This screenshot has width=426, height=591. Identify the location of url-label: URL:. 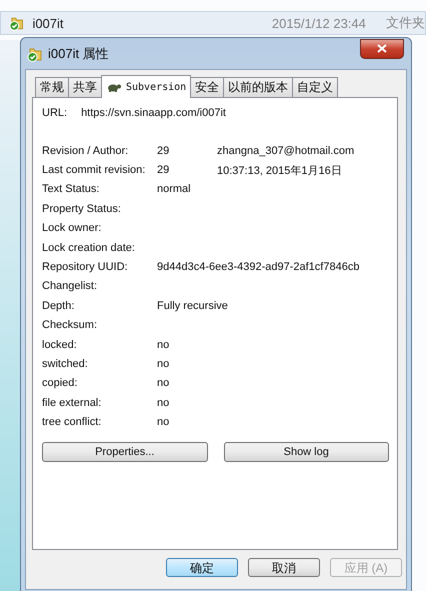
(55, 113).